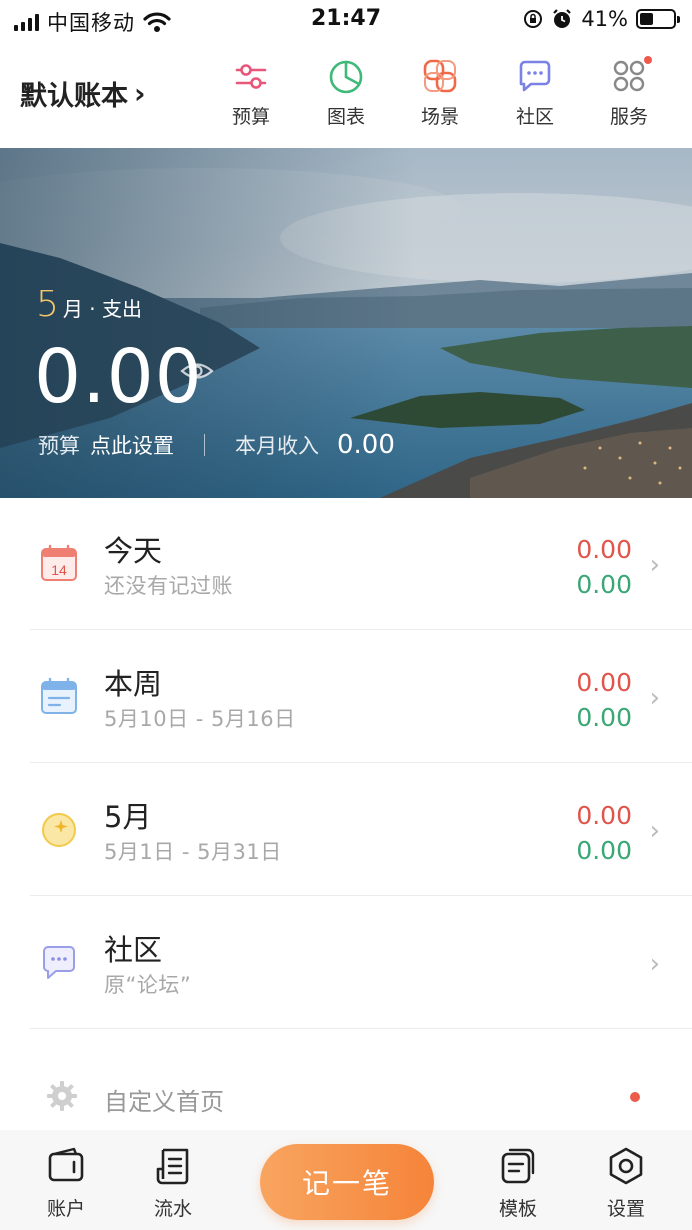  What do you see at coordinates (59, 830) in the screenshot?
I see `moon-icon` at bounding box center [59, 830].